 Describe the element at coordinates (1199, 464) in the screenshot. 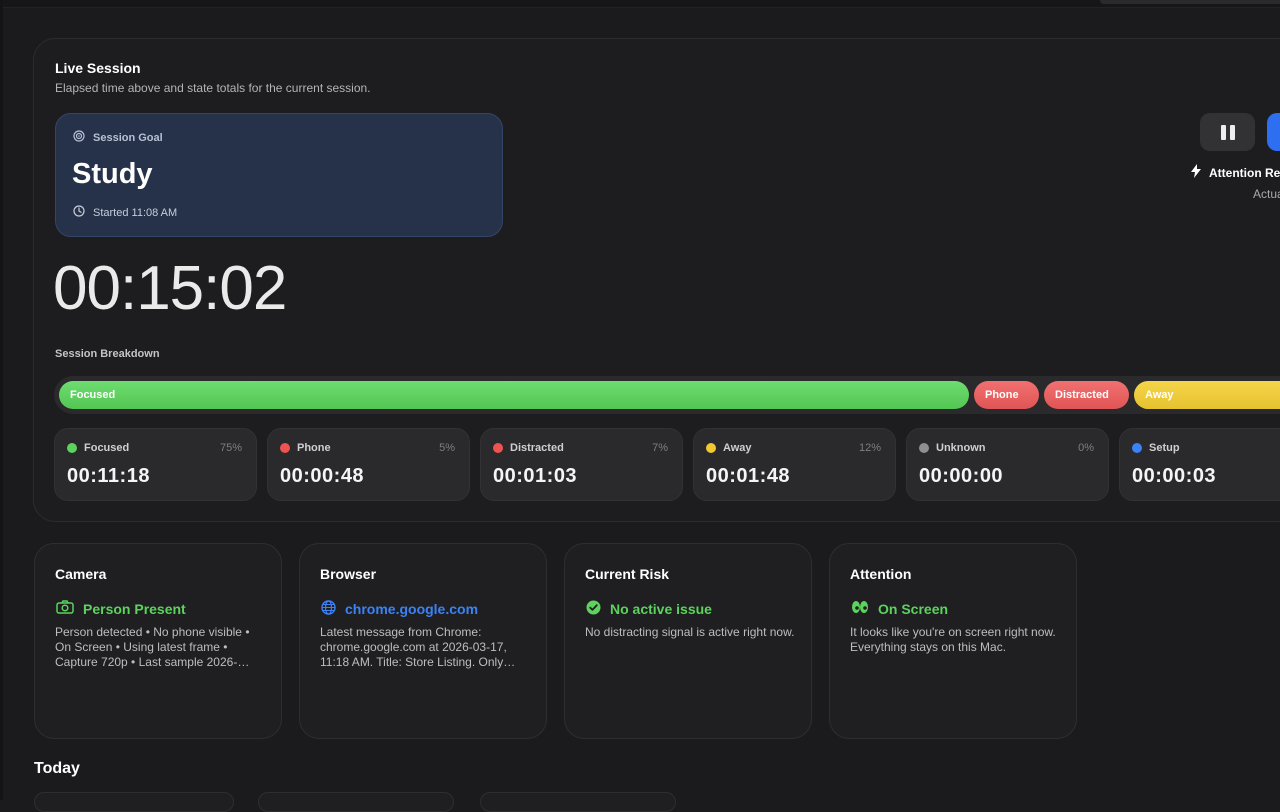

I see `stat-card-setup: Setup 00:00:03` at that location.